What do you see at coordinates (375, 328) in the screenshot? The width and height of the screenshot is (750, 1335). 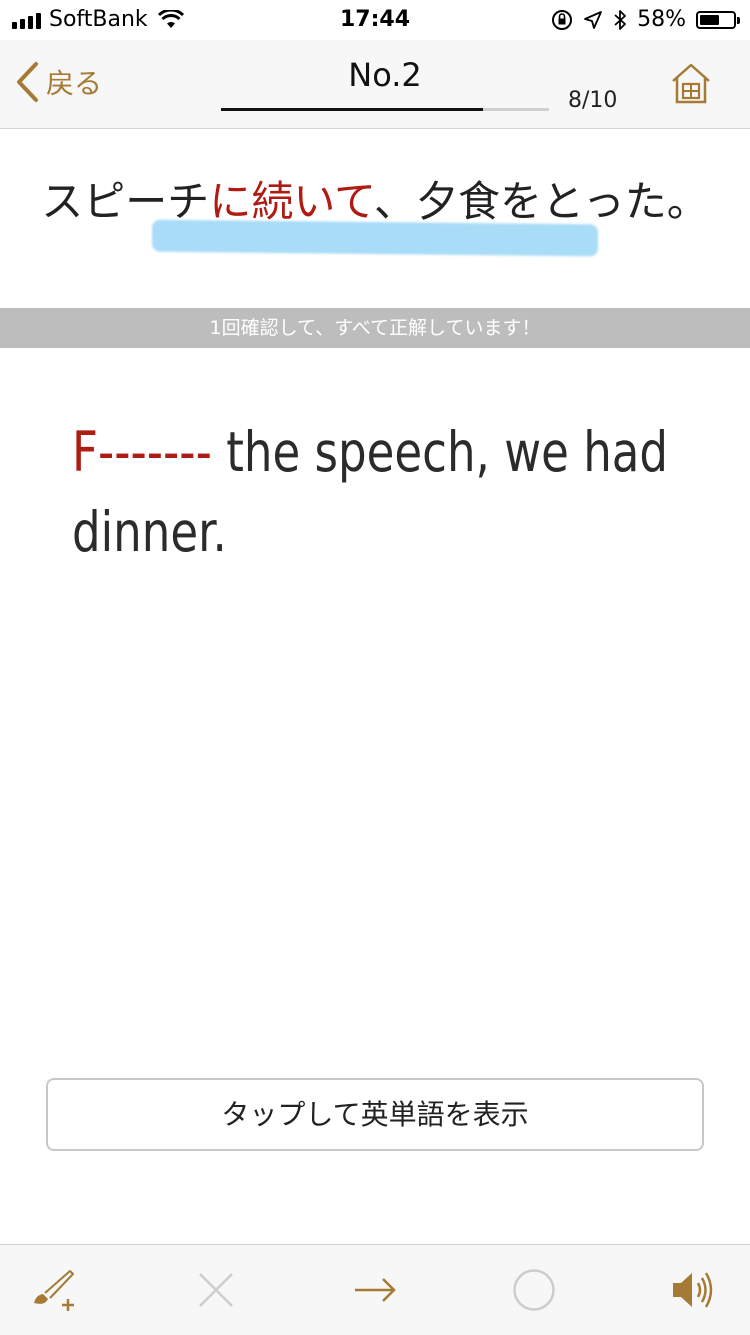 I see `status-banner: 1回確認して、すべて正解しています！` at bounding box center [375, 328].